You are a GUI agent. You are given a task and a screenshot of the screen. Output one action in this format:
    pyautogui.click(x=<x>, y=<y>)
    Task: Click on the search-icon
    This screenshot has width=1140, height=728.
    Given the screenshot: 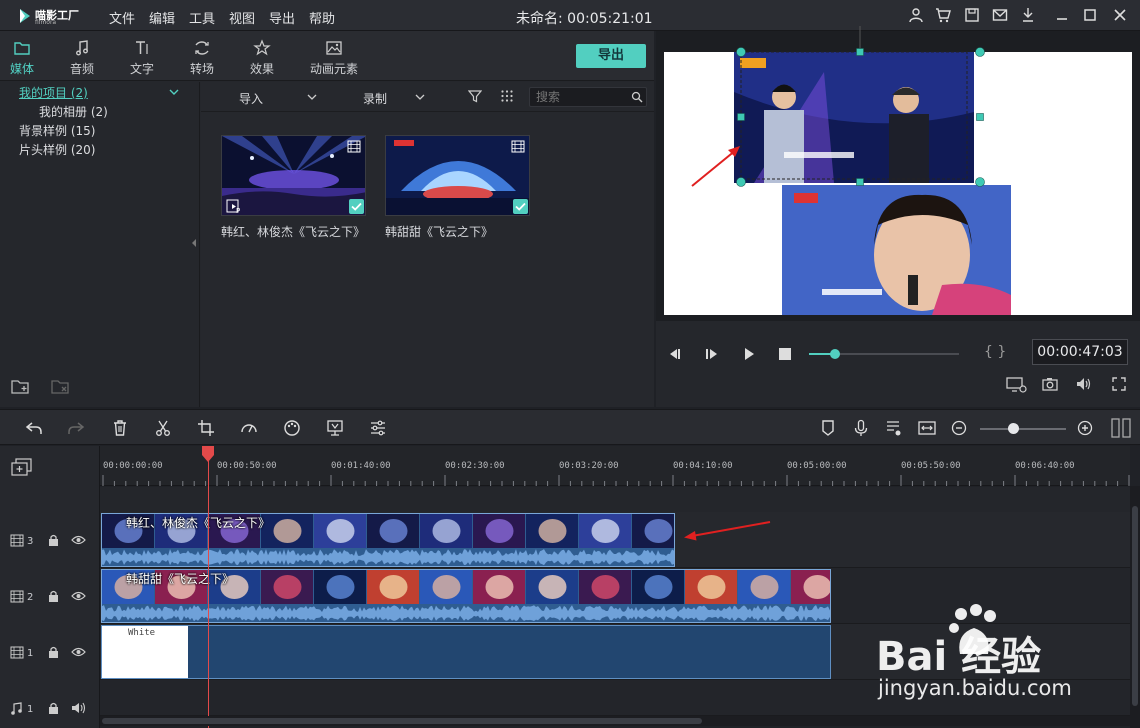 What is the action you would take?
    pyautogui.click(x=637, y=97)
    